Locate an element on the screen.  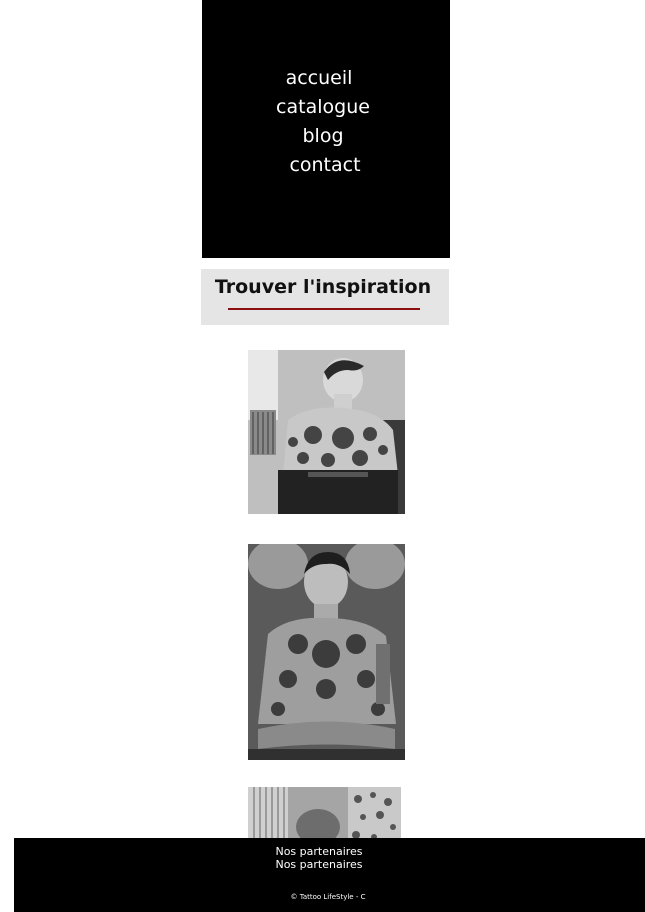
nav-link-catalogue: catalogue is located at coordinates (326, 107).